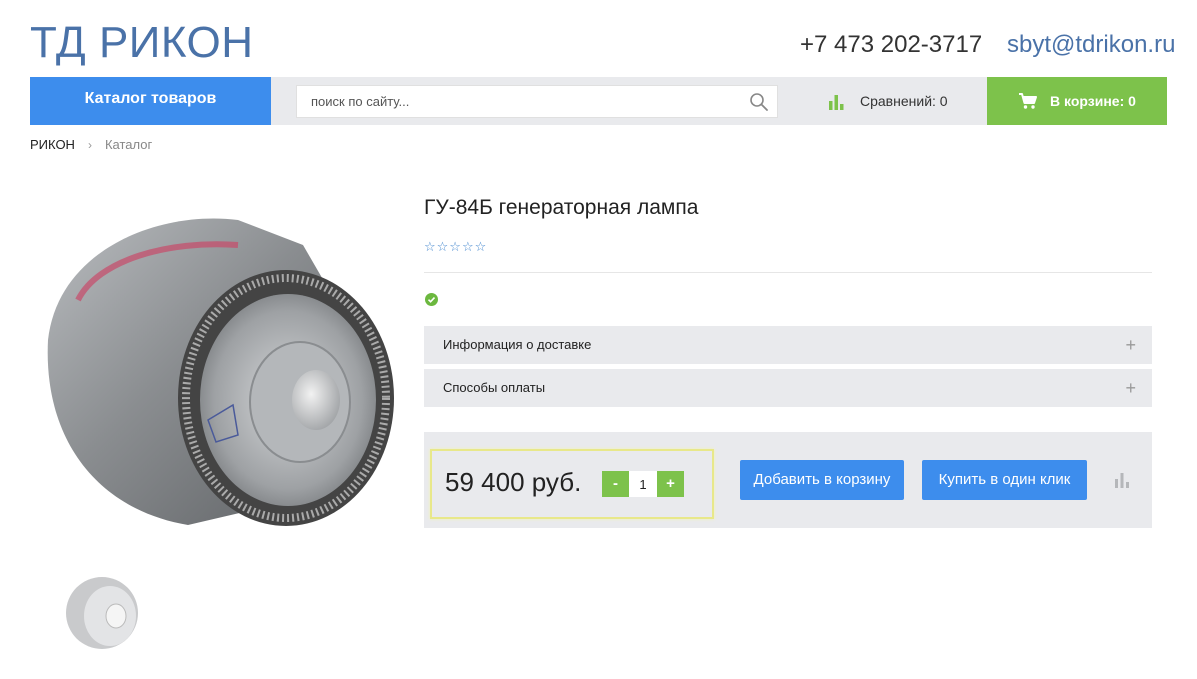 Image resolution: width=1197 pixels, height=679 pixels. I want to click on qty-plus-button: +, so click(670, 484).